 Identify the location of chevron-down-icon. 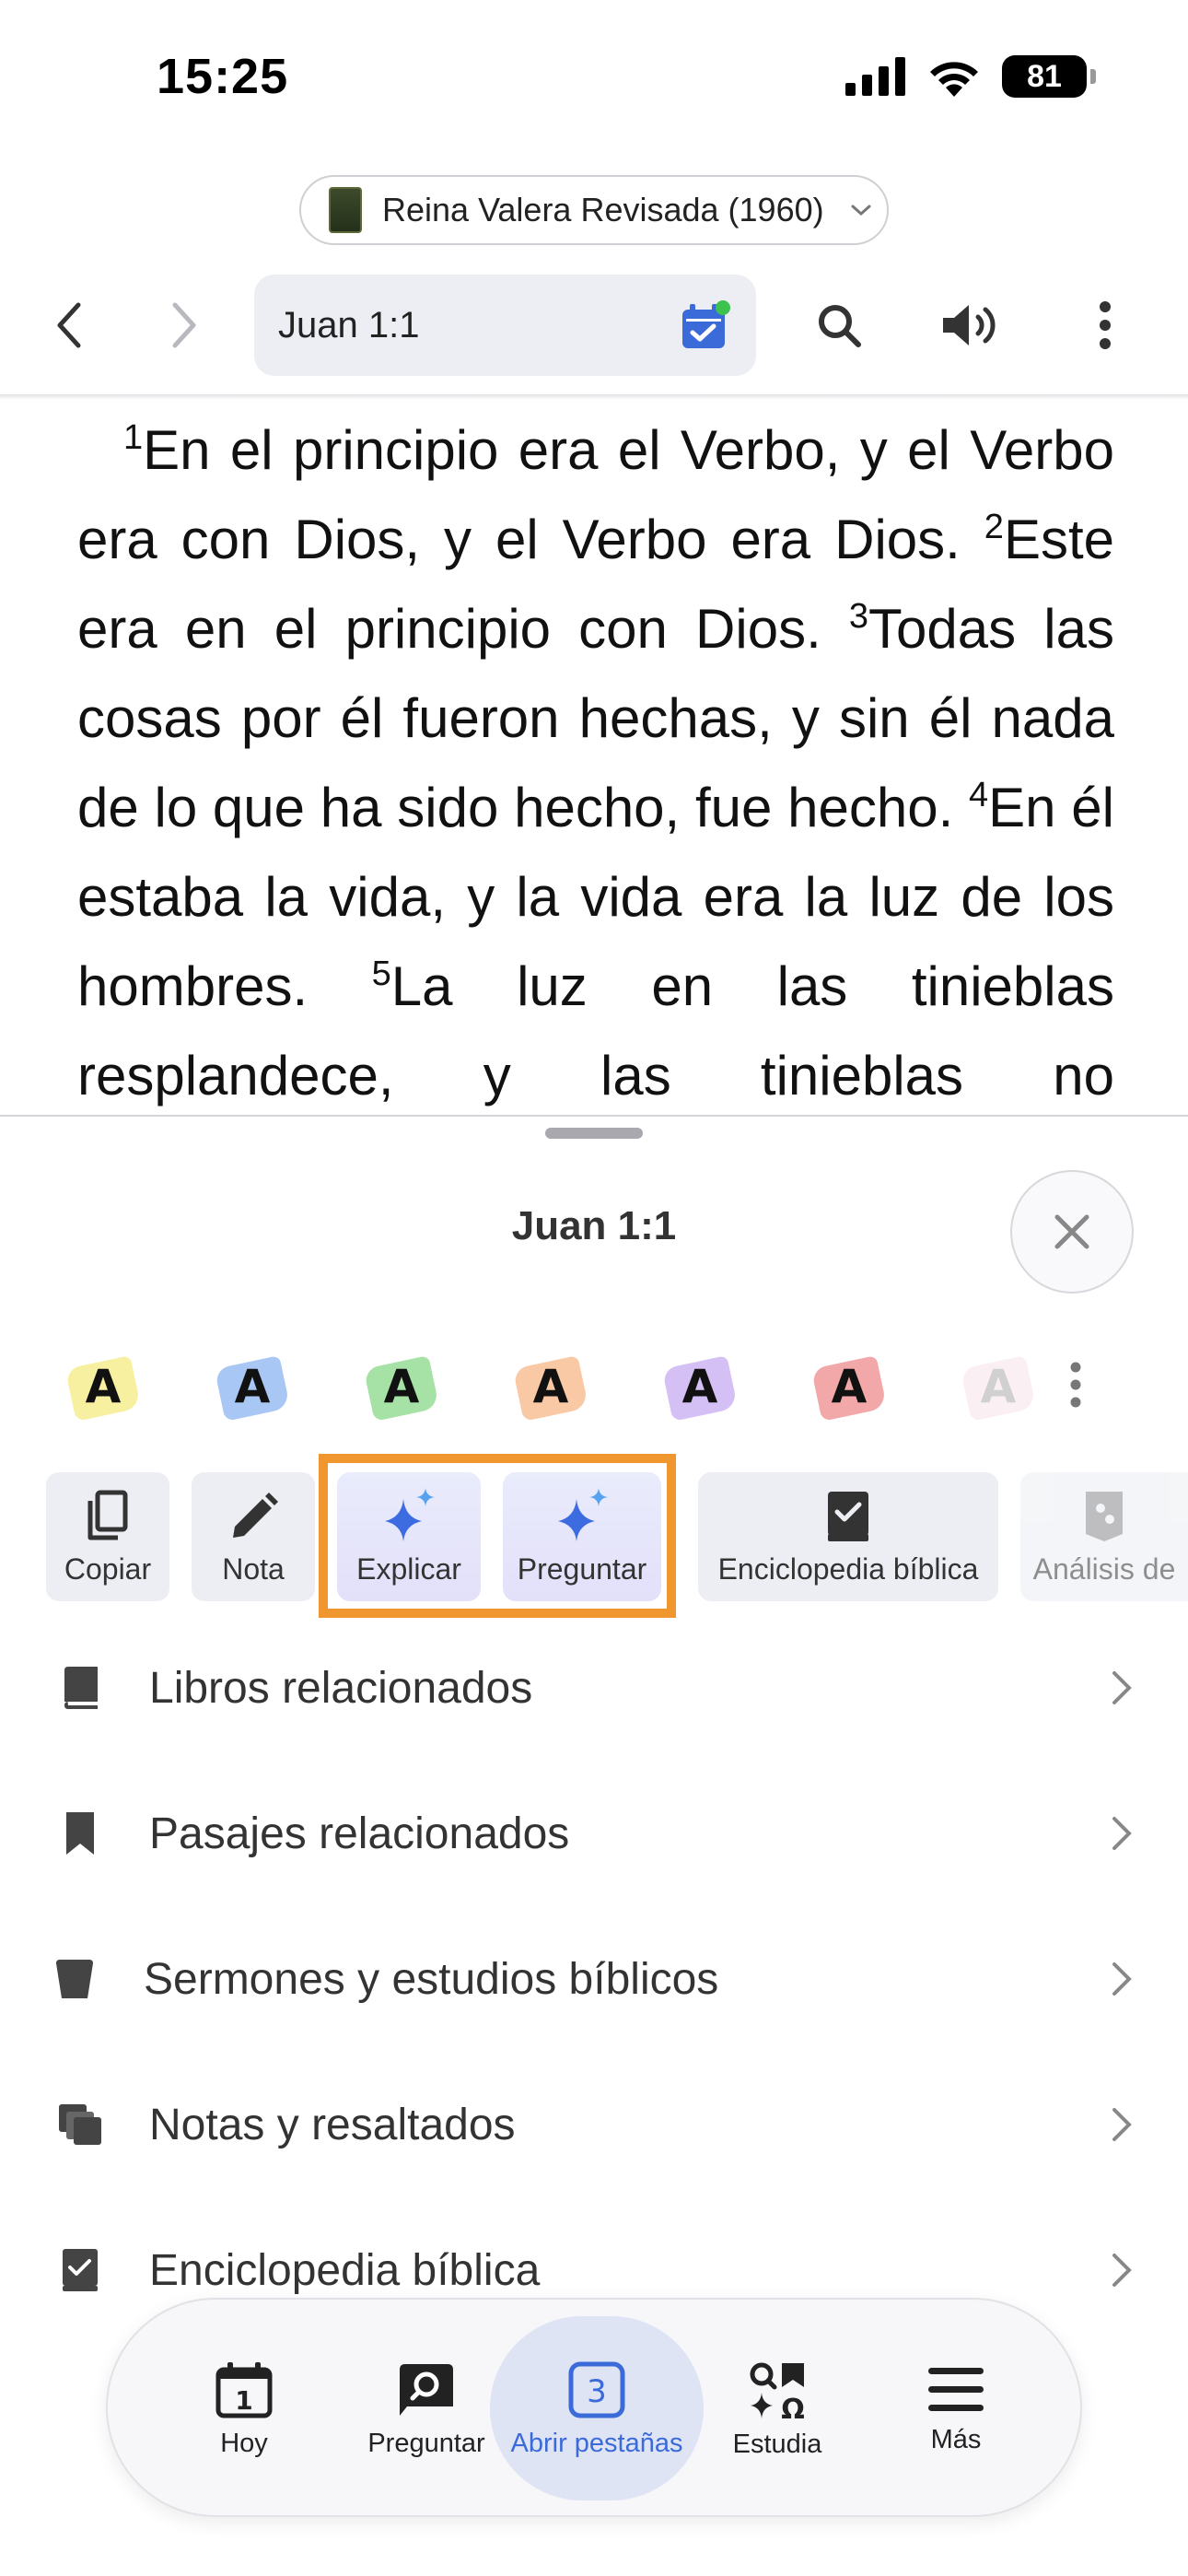
(861, 211).